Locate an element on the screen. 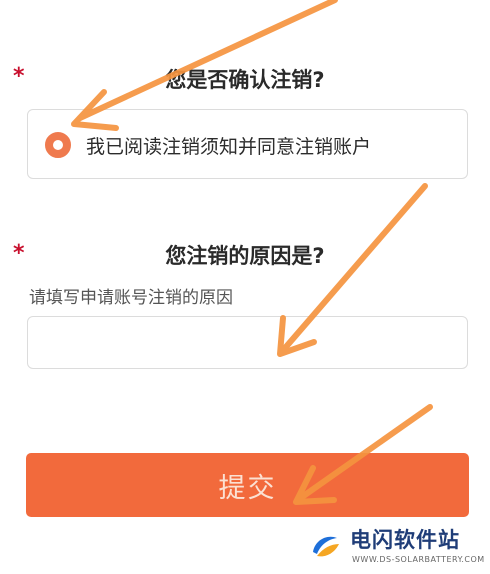 The width and height of the screenshot is (490, 574). watermark-url: WWW.DS-SOLARBATTERY.COM is located at coordinates (418, 559).